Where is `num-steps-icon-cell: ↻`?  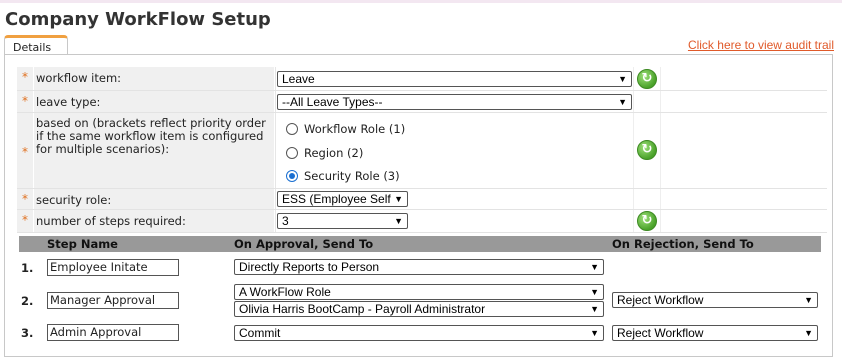
num-steps-icon-cell: ↻ is located at coordinates (647, 221).